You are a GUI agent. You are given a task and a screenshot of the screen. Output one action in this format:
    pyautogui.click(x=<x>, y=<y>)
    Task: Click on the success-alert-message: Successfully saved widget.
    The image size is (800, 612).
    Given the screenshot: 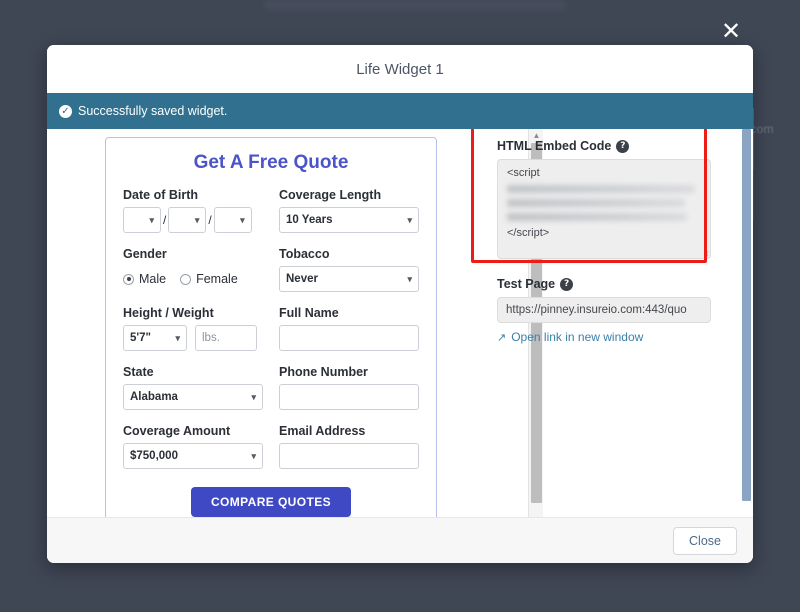 What is the action you would take?
    pyautogui.click(x=153, y=111)
    